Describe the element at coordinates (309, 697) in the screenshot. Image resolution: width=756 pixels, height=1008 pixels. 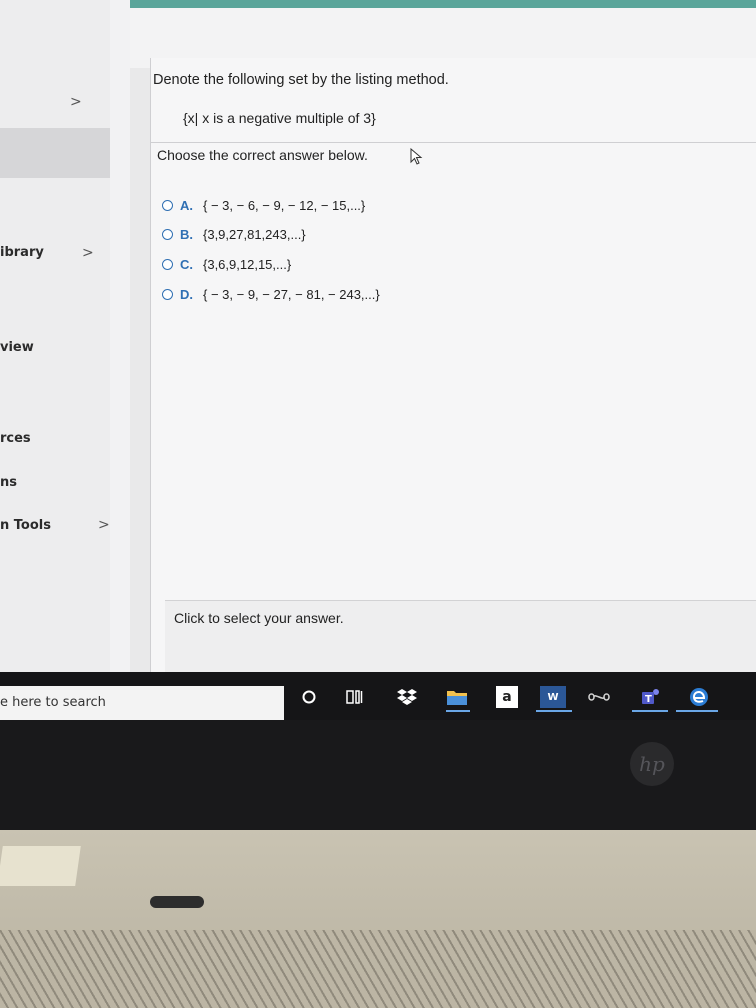
I see `cortana-icon` at that location.